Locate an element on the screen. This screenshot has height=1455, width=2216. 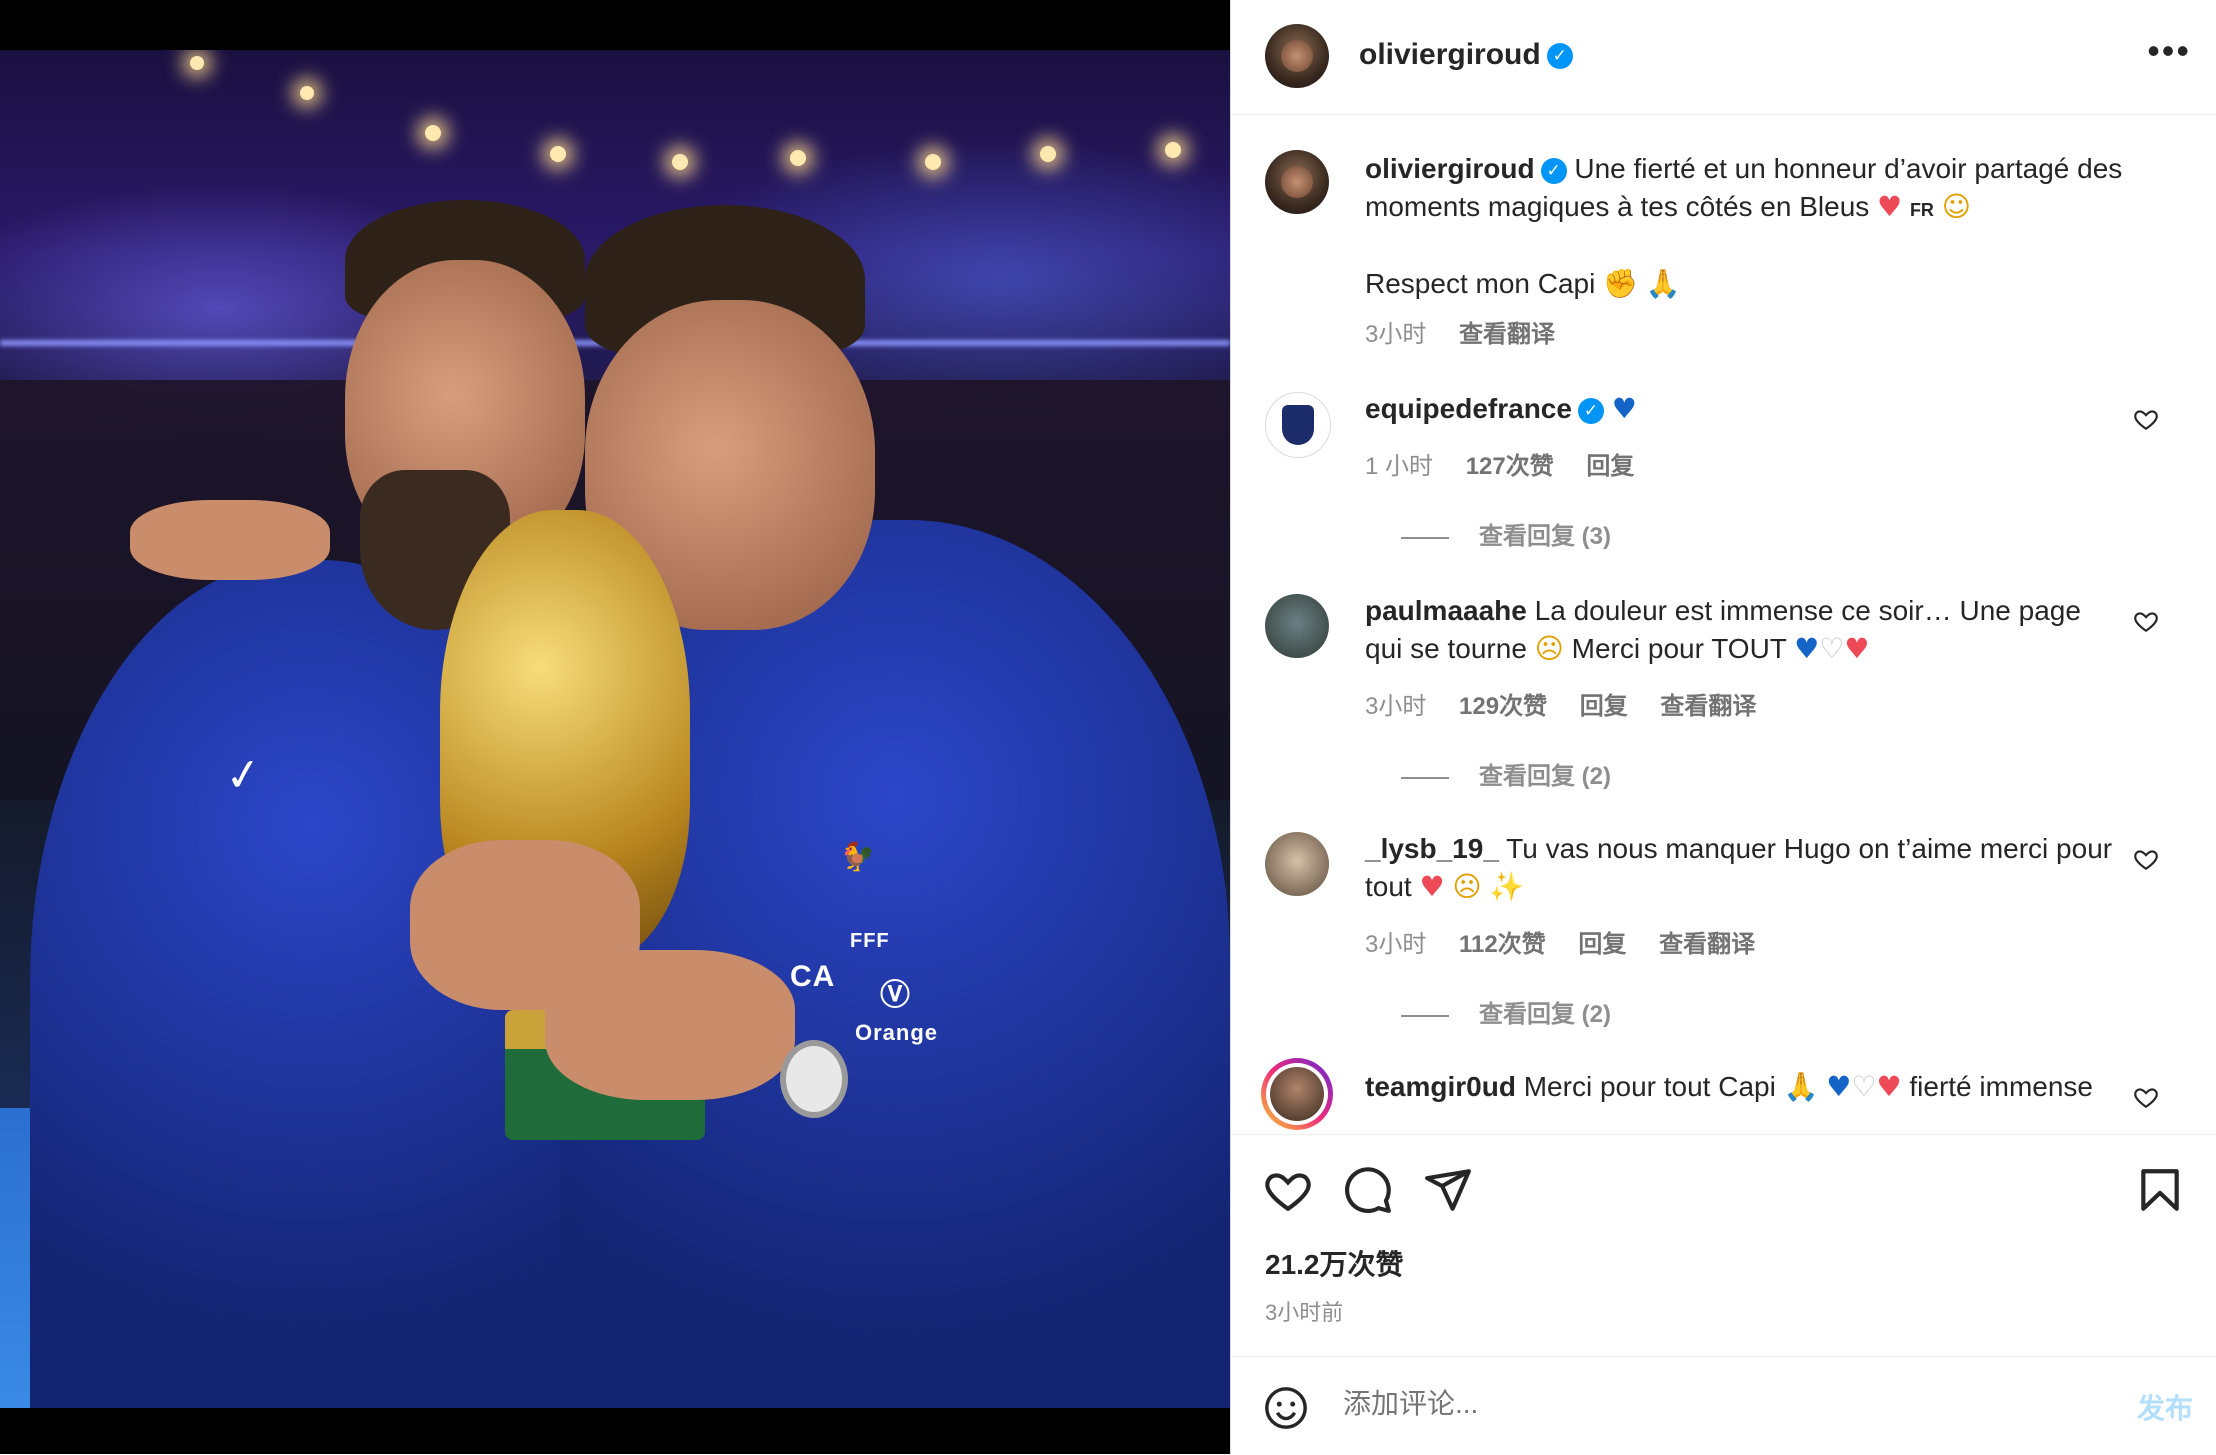
header-username: oliviergiroud ✓ is located at coordinates (1466, 55).